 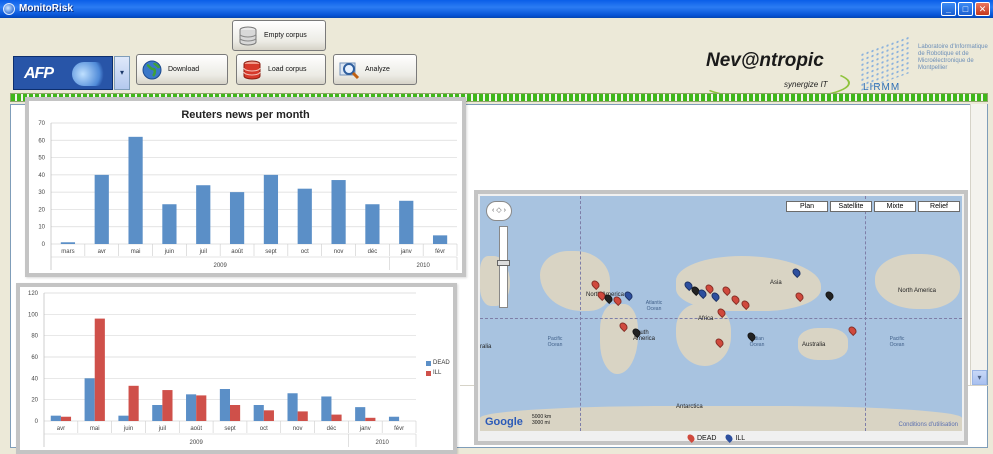 What do you see at coordinates (305, 252) in the screenshot?
I see `x-tick-label: oct` at bounding box center [305, 252].